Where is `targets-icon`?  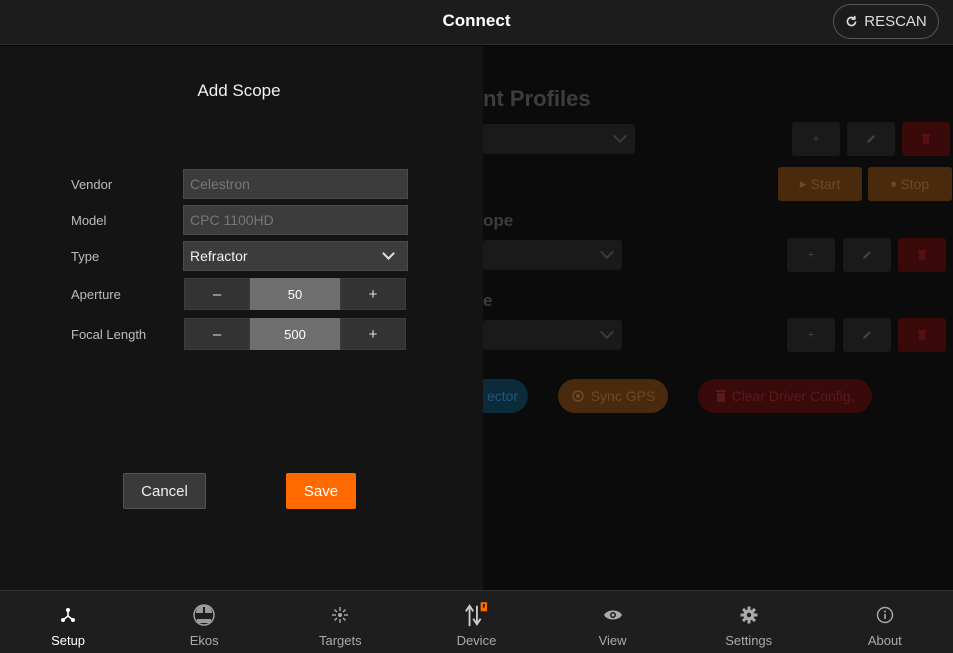 targets-icon is located at coordinates (340, 615).